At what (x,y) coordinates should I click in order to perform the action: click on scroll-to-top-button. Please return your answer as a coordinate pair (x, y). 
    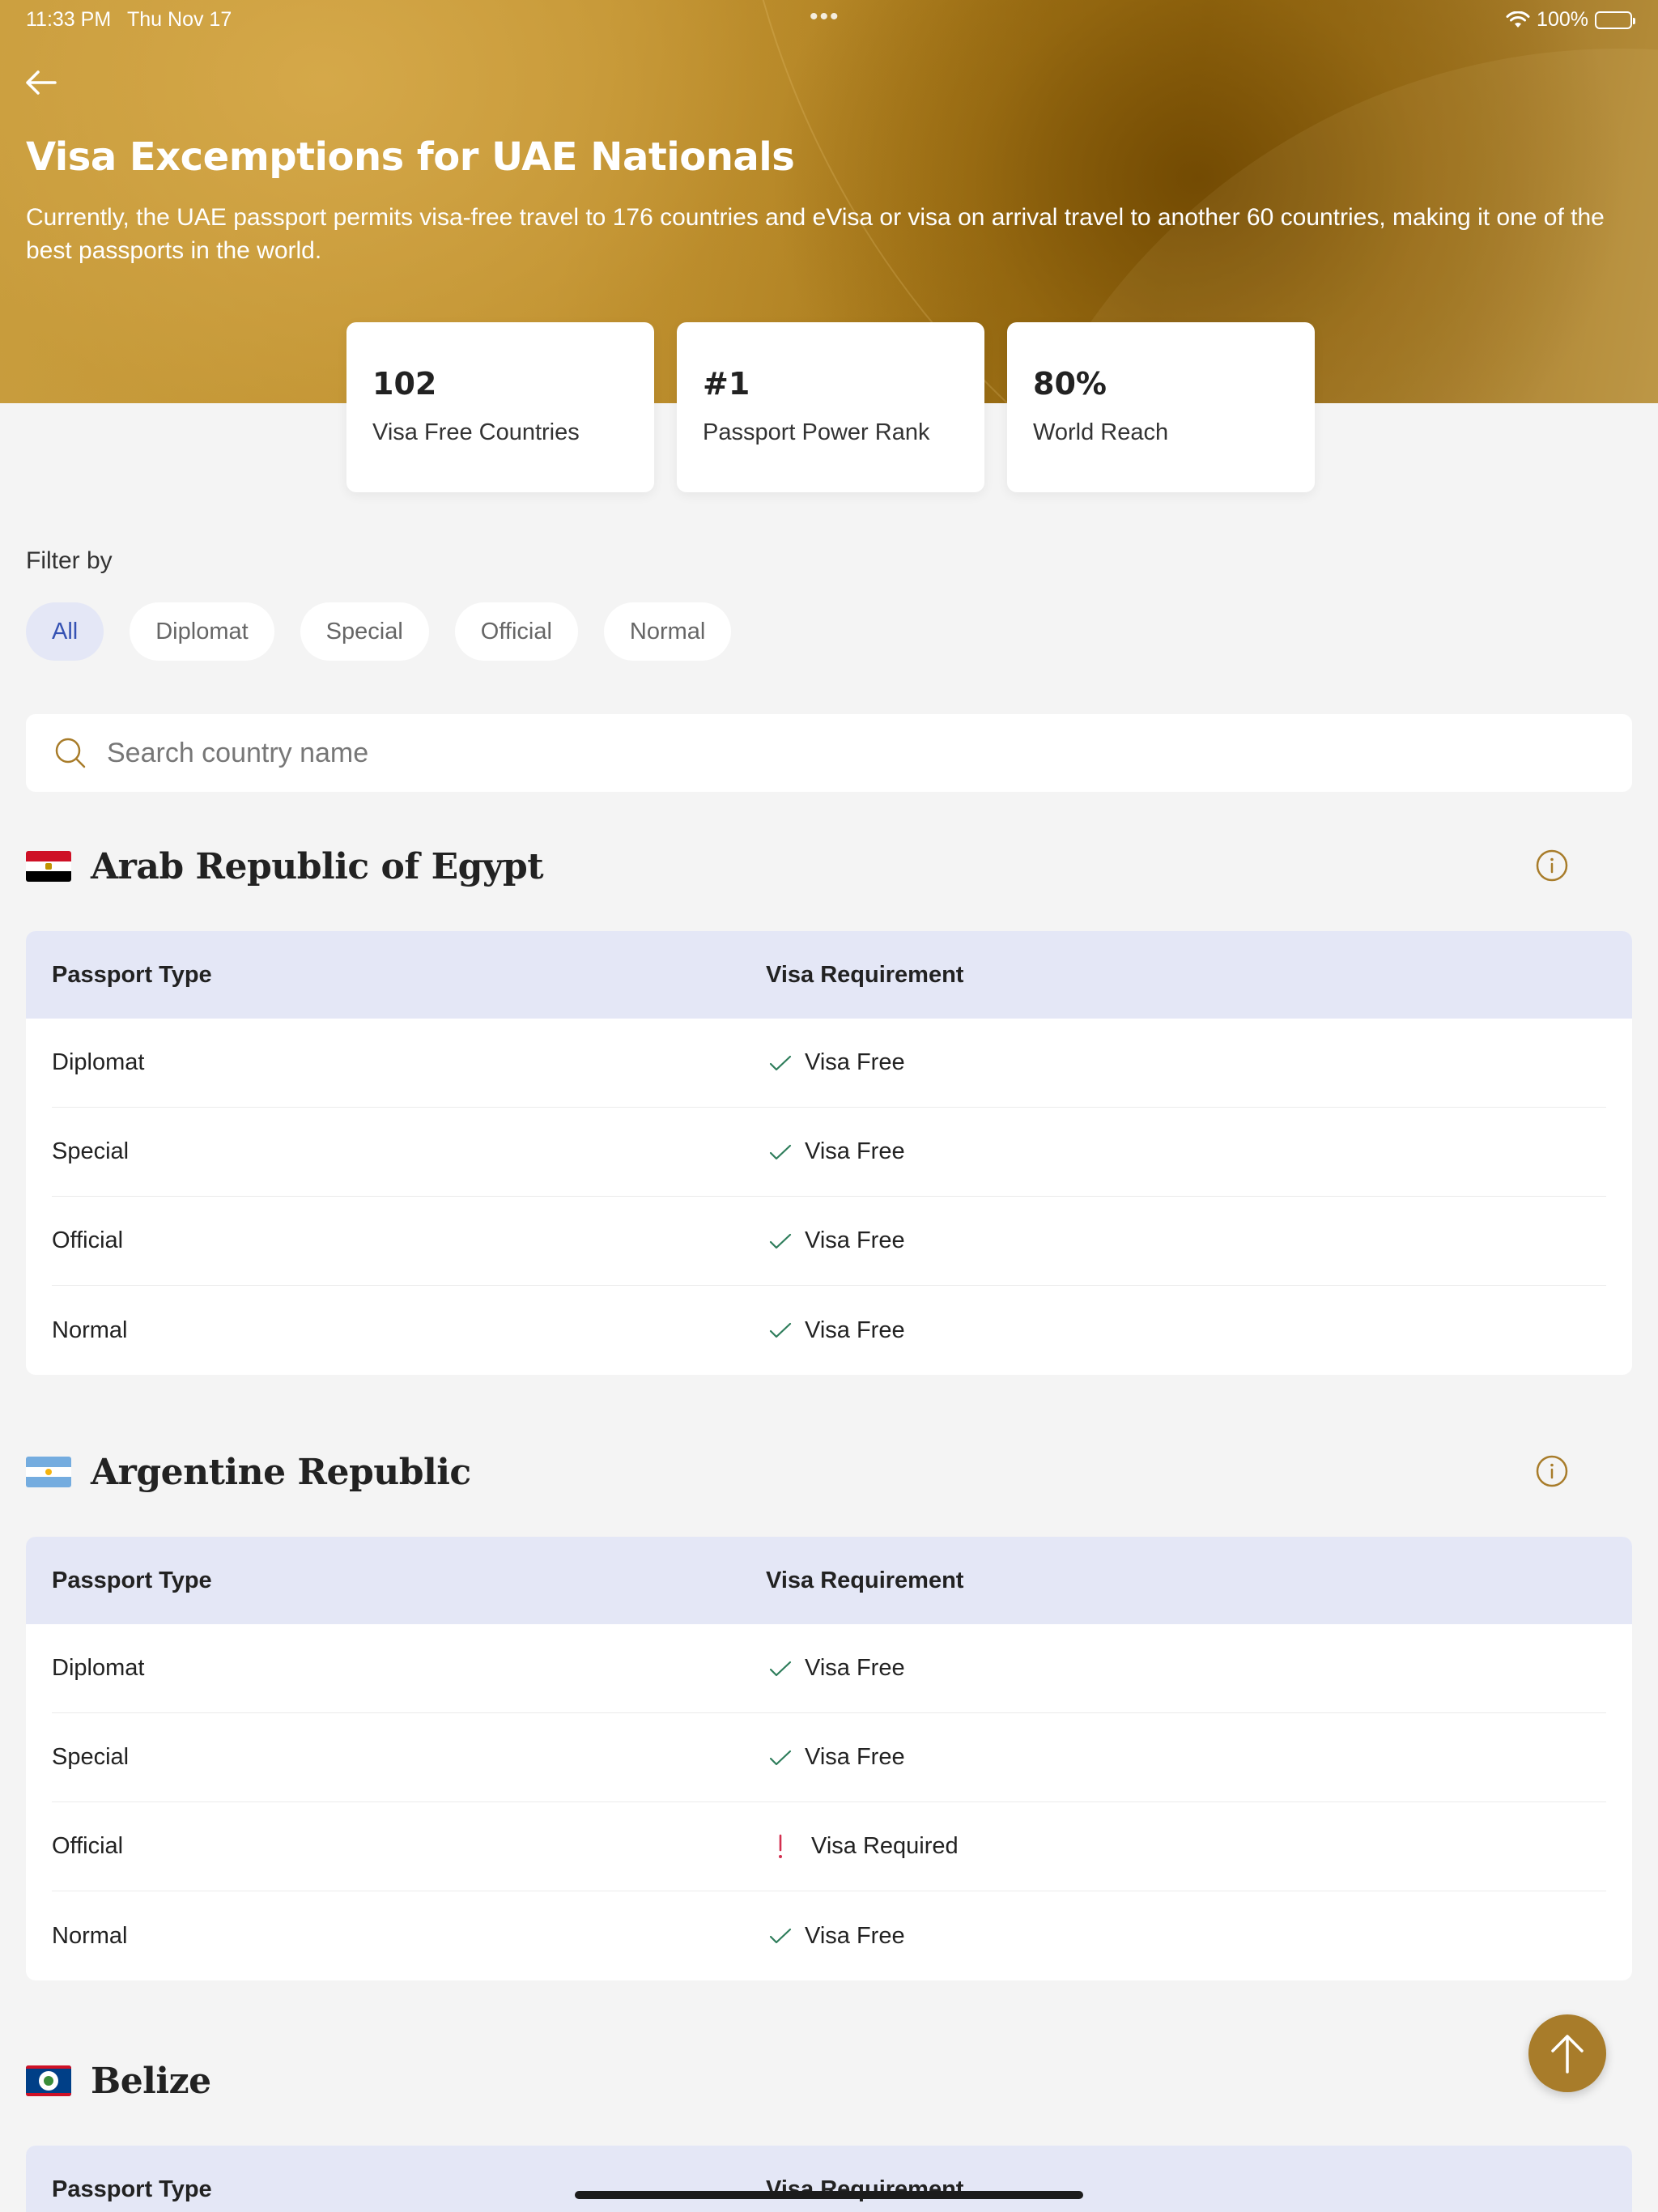
    Looking at the image, I should click on (1567, 2053).